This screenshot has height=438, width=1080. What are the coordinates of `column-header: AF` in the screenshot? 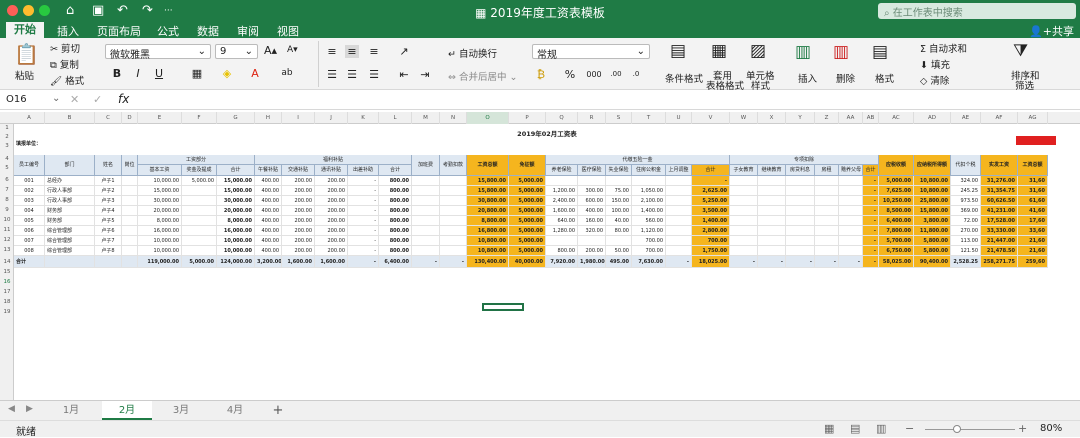 It's located at (999, 118).